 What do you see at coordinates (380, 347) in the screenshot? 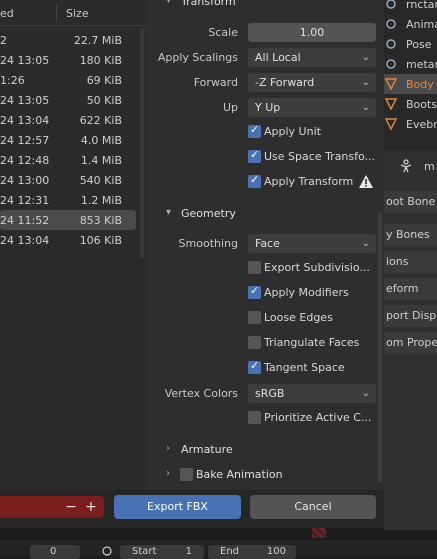
I see `settings-scrollbar` at bounding box center [380, 347].